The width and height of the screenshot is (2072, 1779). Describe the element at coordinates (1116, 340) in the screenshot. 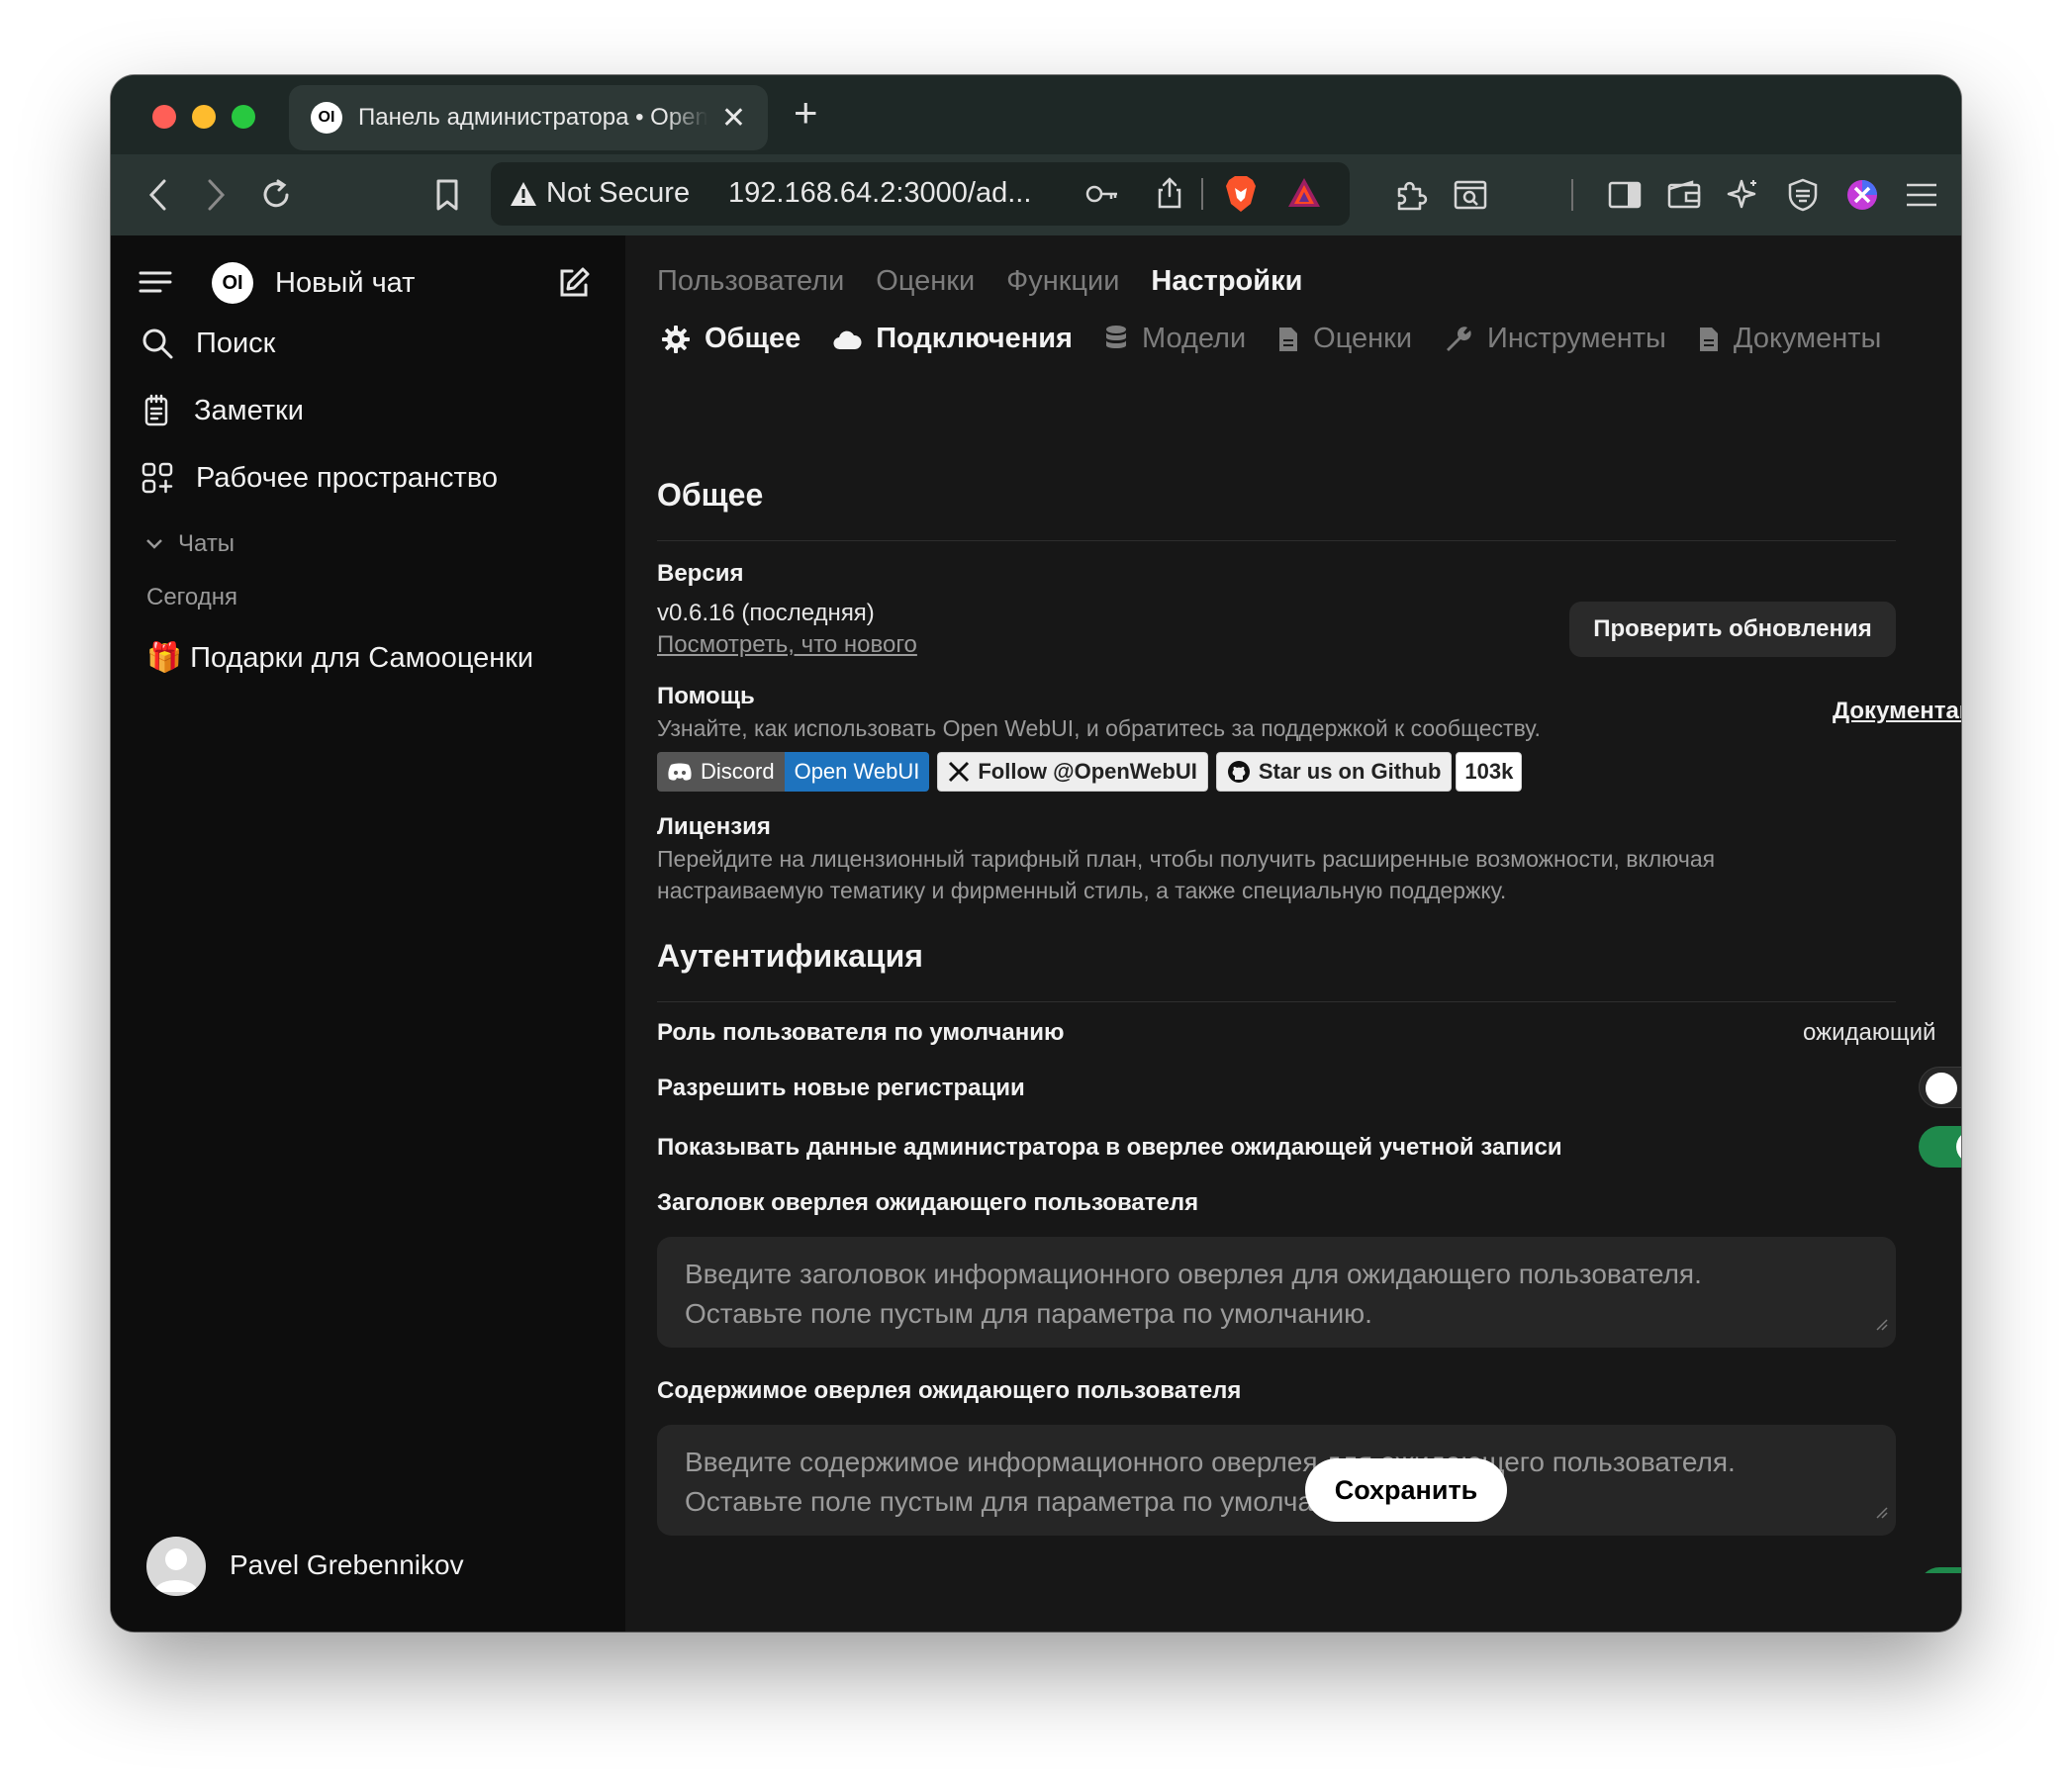

I see `database-icon` at that location.